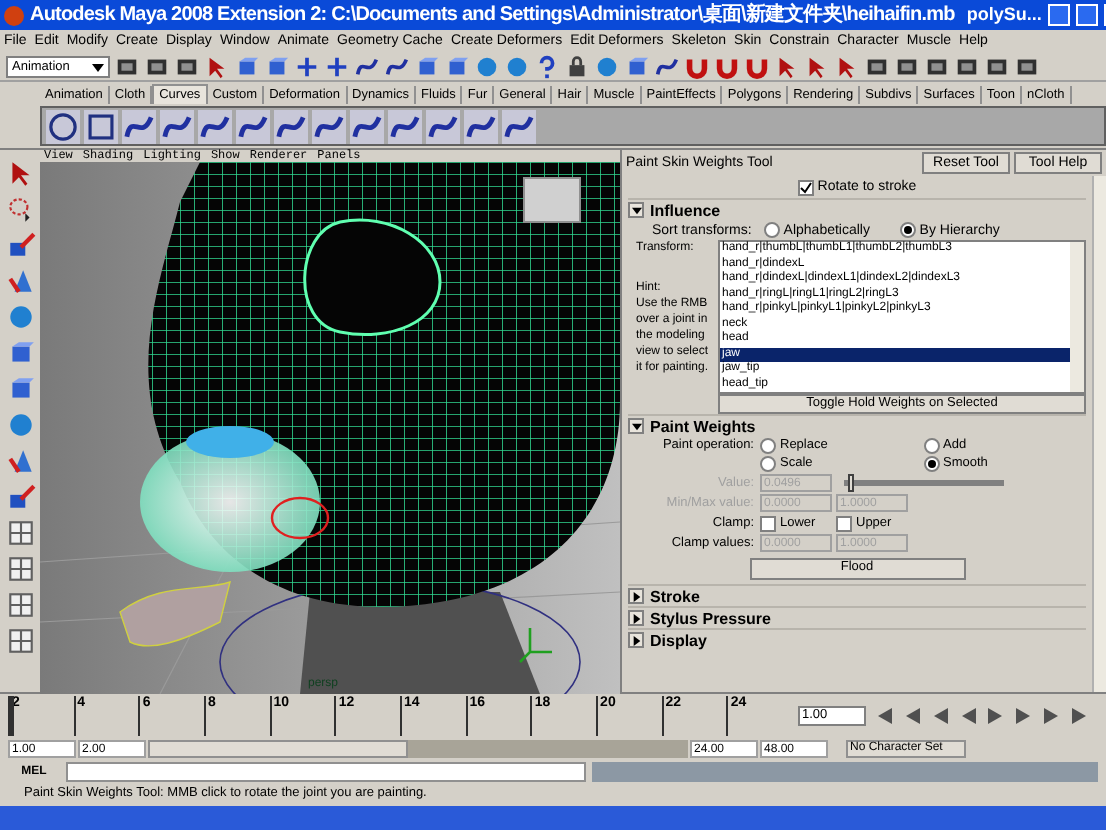  Describe the element at coordinates (14, 15) in the screenshot. I see `app-logo-icon` at that location.